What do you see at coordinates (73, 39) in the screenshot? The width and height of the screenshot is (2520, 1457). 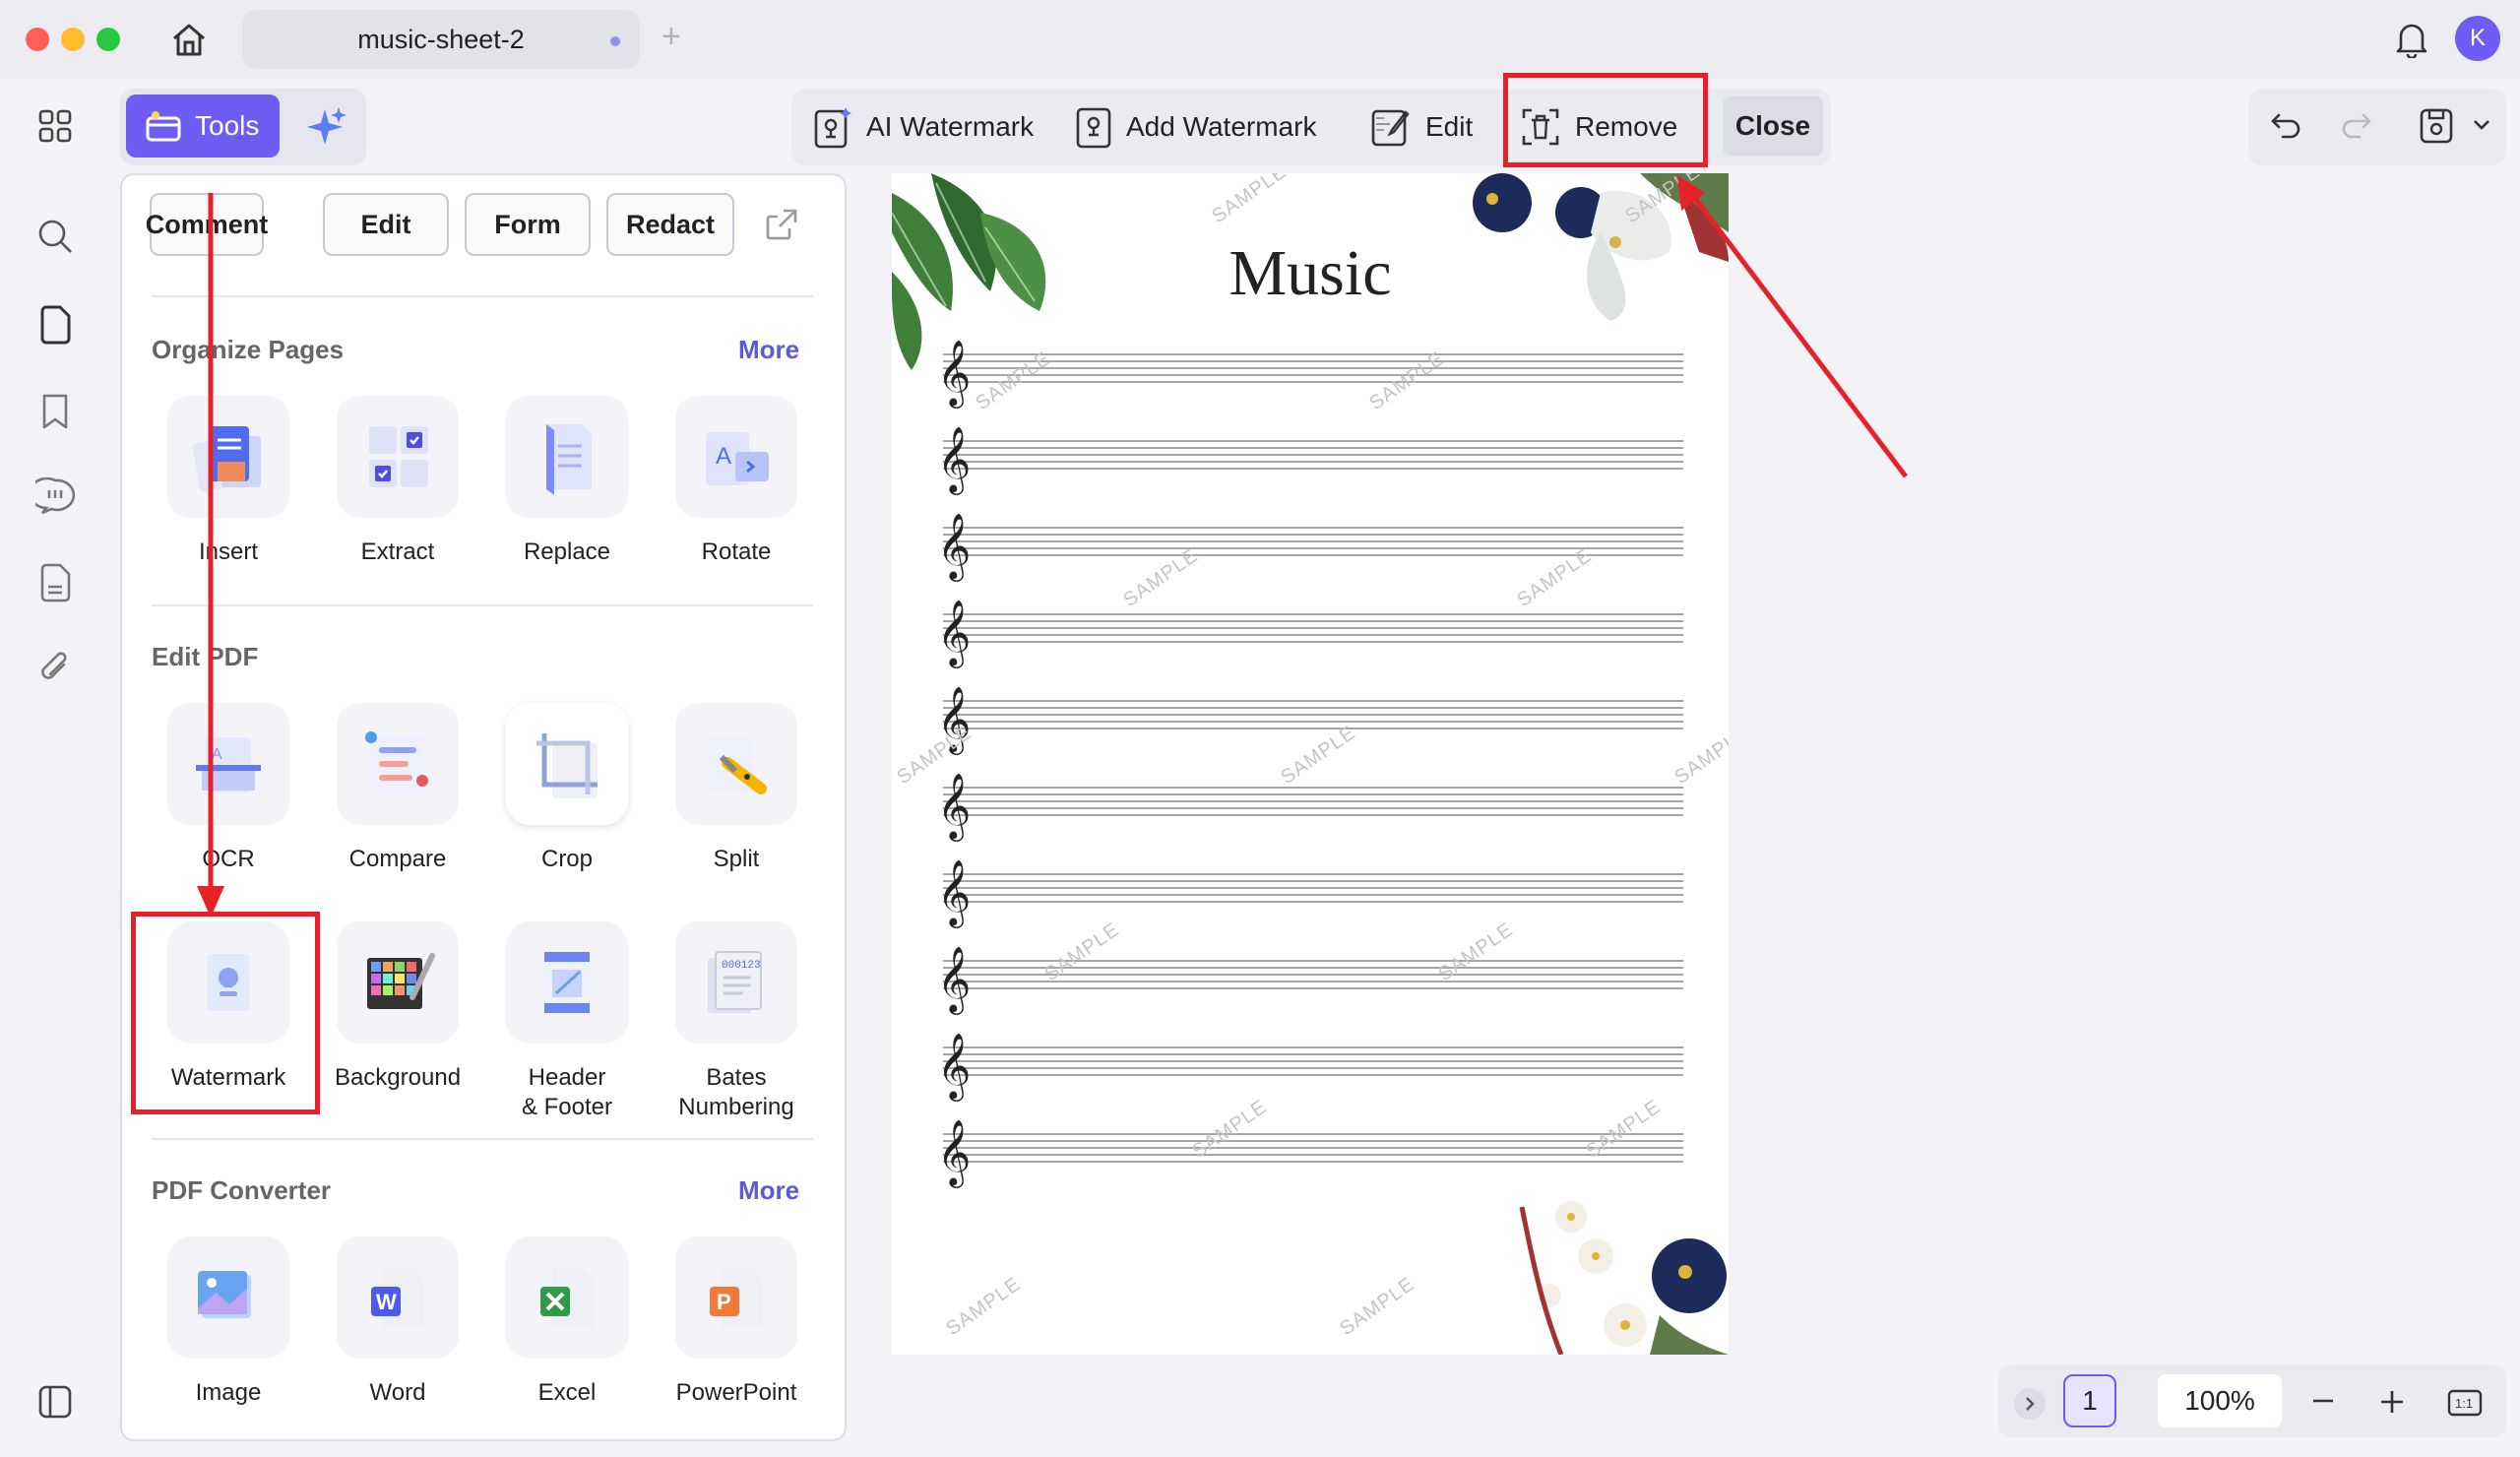 I see `minimize-window-button` at bounding box center [73, 39].